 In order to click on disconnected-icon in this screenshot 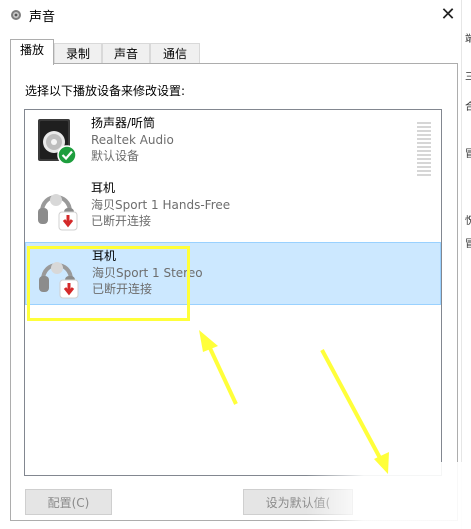, I will do `click(68, 221)`.